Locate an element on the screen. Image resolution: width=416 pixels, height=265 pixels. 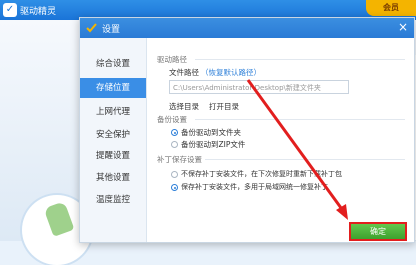
backup-zip-label: 备份驱动到ZIP文件 is located at coordinates (213, 144).